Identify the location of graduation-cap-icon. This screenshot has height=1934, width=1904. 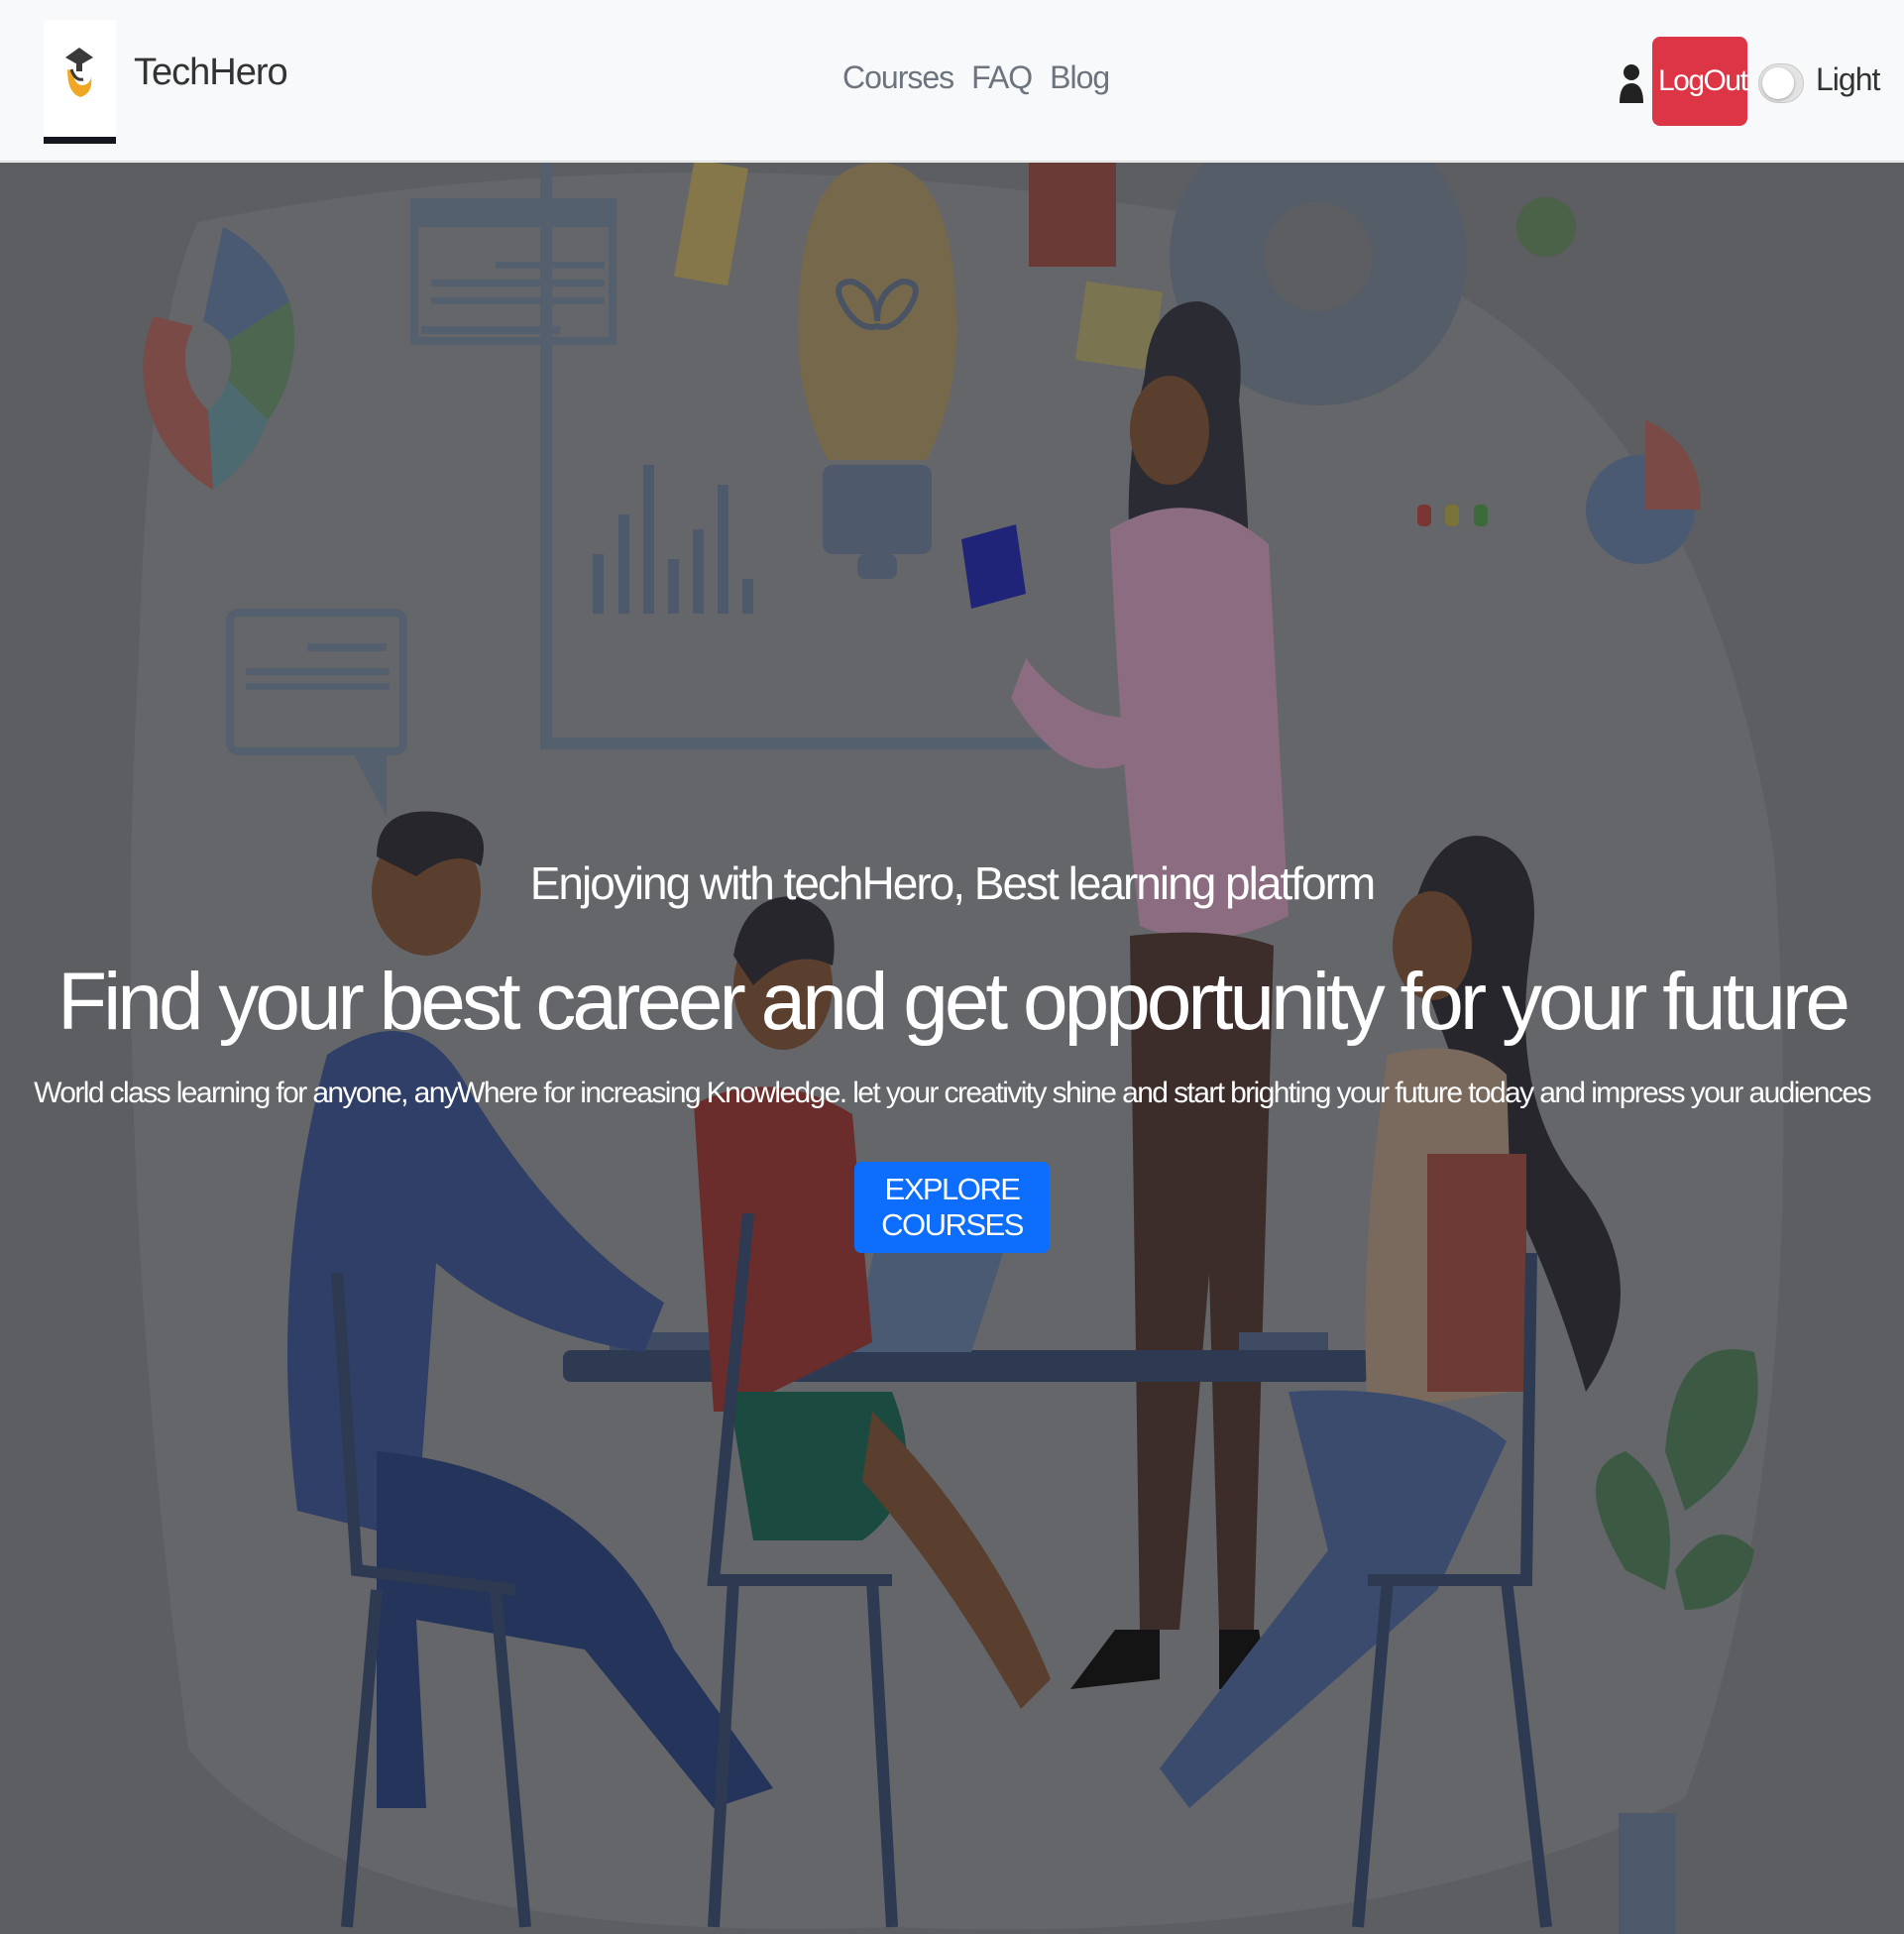
(79, 72).